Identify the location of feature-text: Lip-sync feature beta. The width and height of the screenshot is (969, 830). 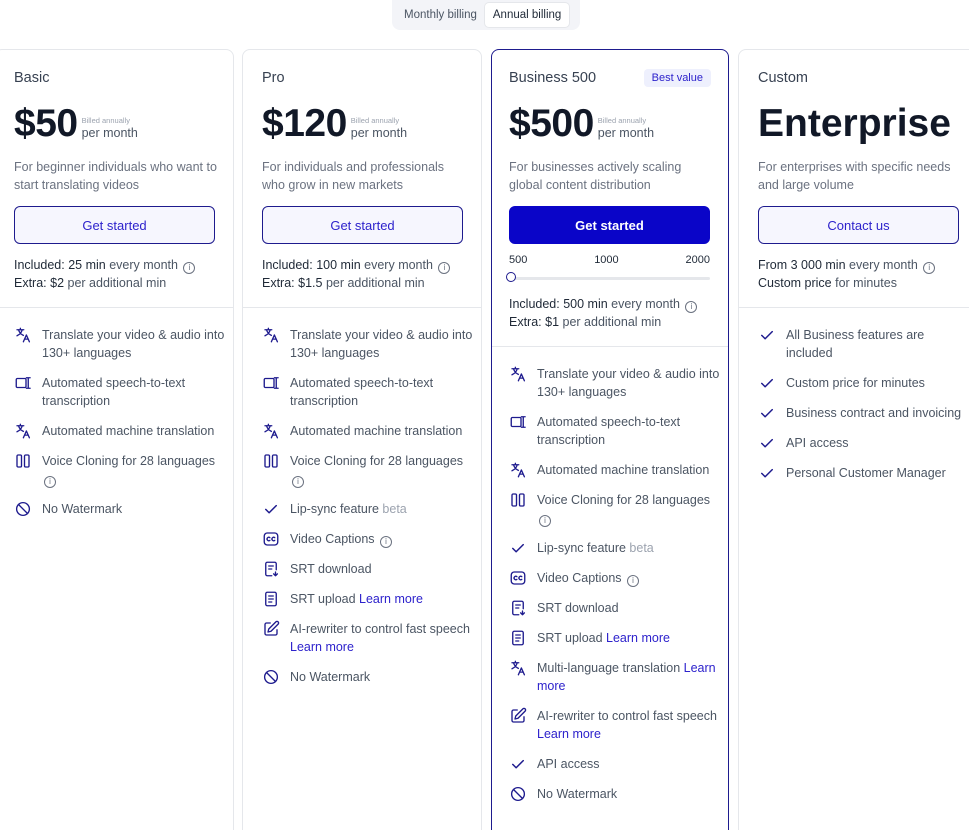
(595, 548).